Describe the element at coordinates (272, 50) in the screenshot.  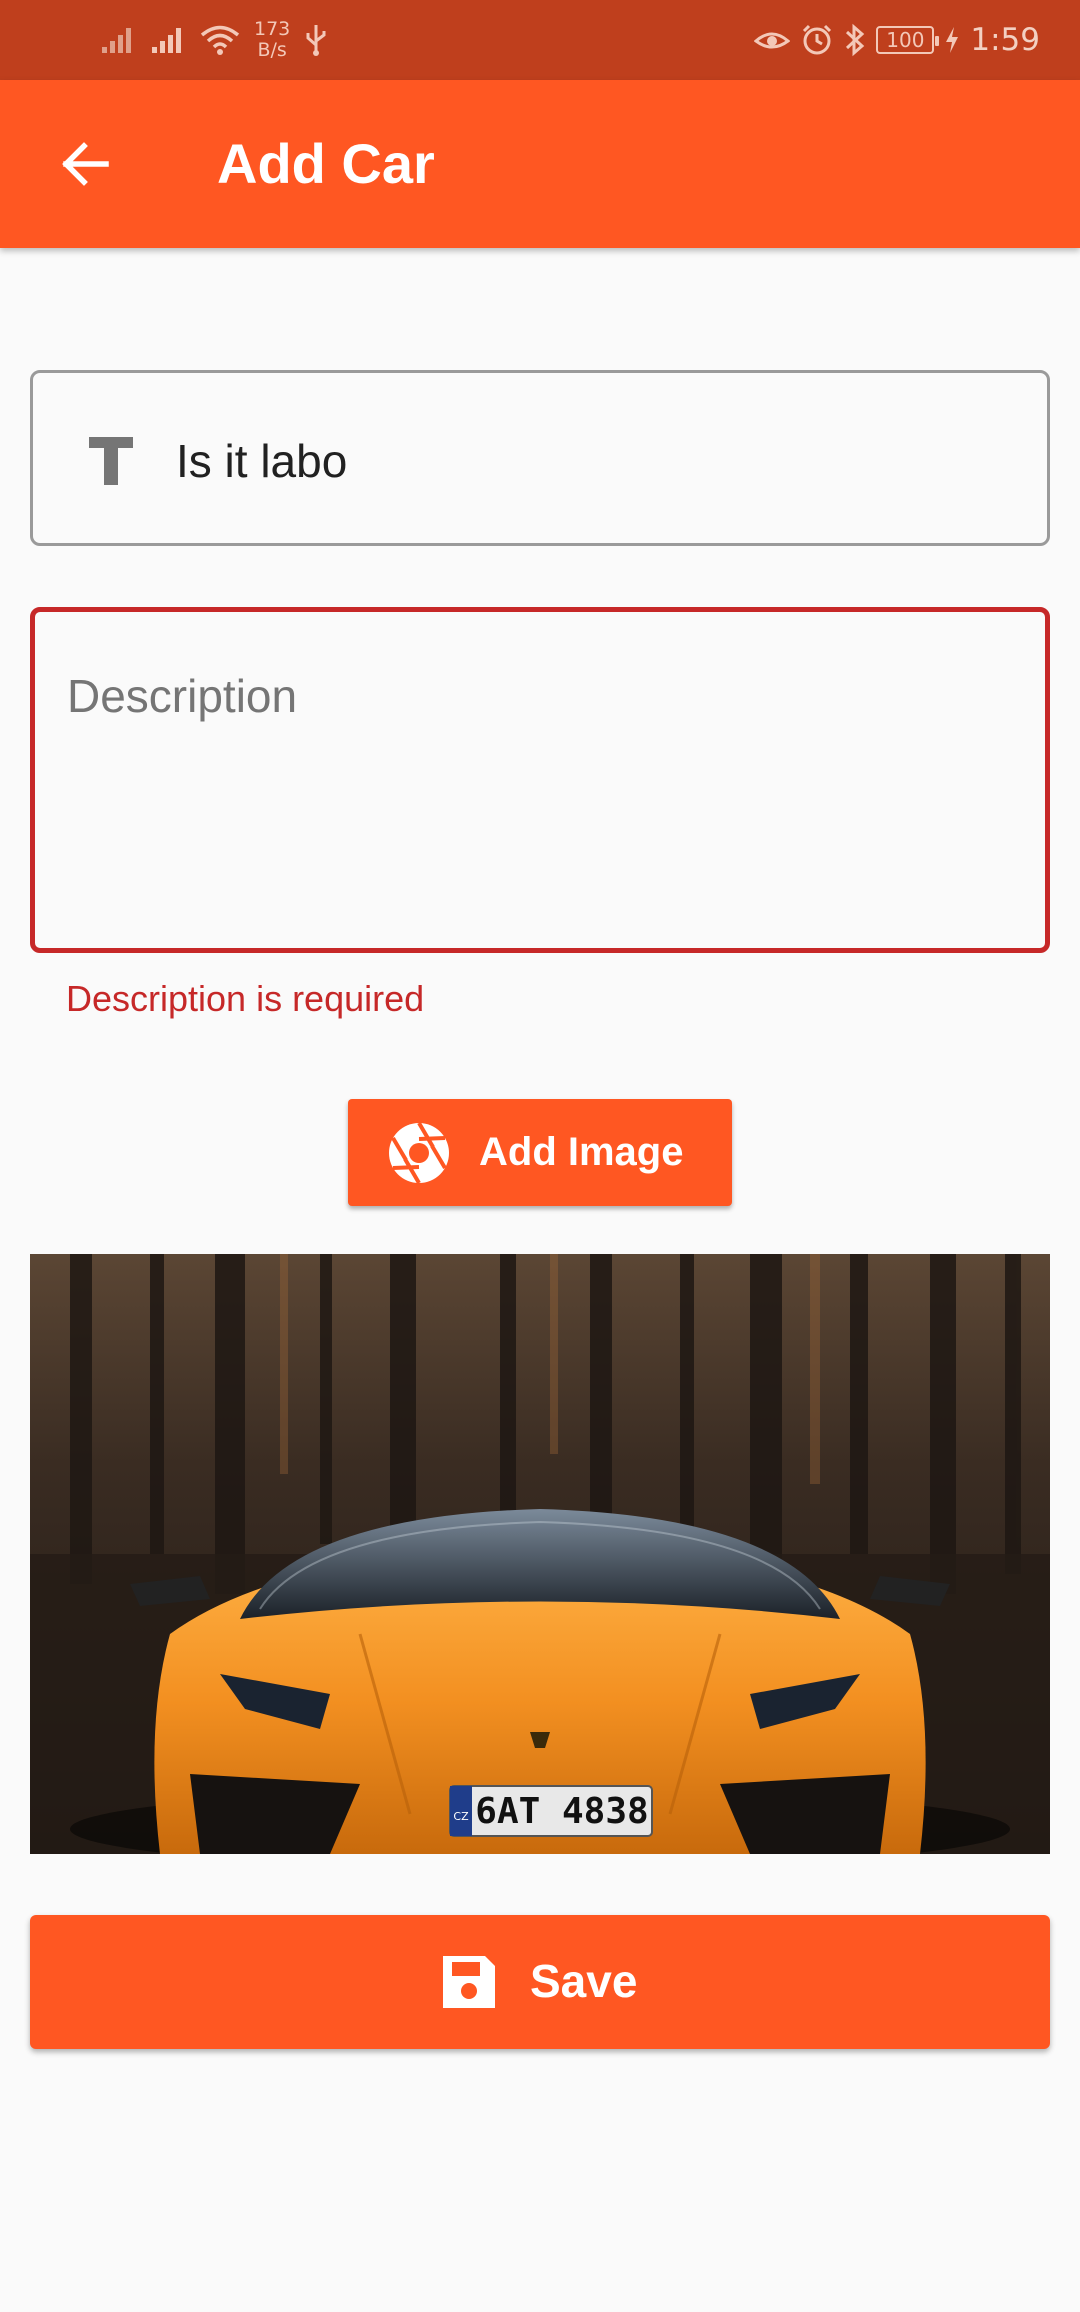
I see `network-speed-unit: B/s` at that location.